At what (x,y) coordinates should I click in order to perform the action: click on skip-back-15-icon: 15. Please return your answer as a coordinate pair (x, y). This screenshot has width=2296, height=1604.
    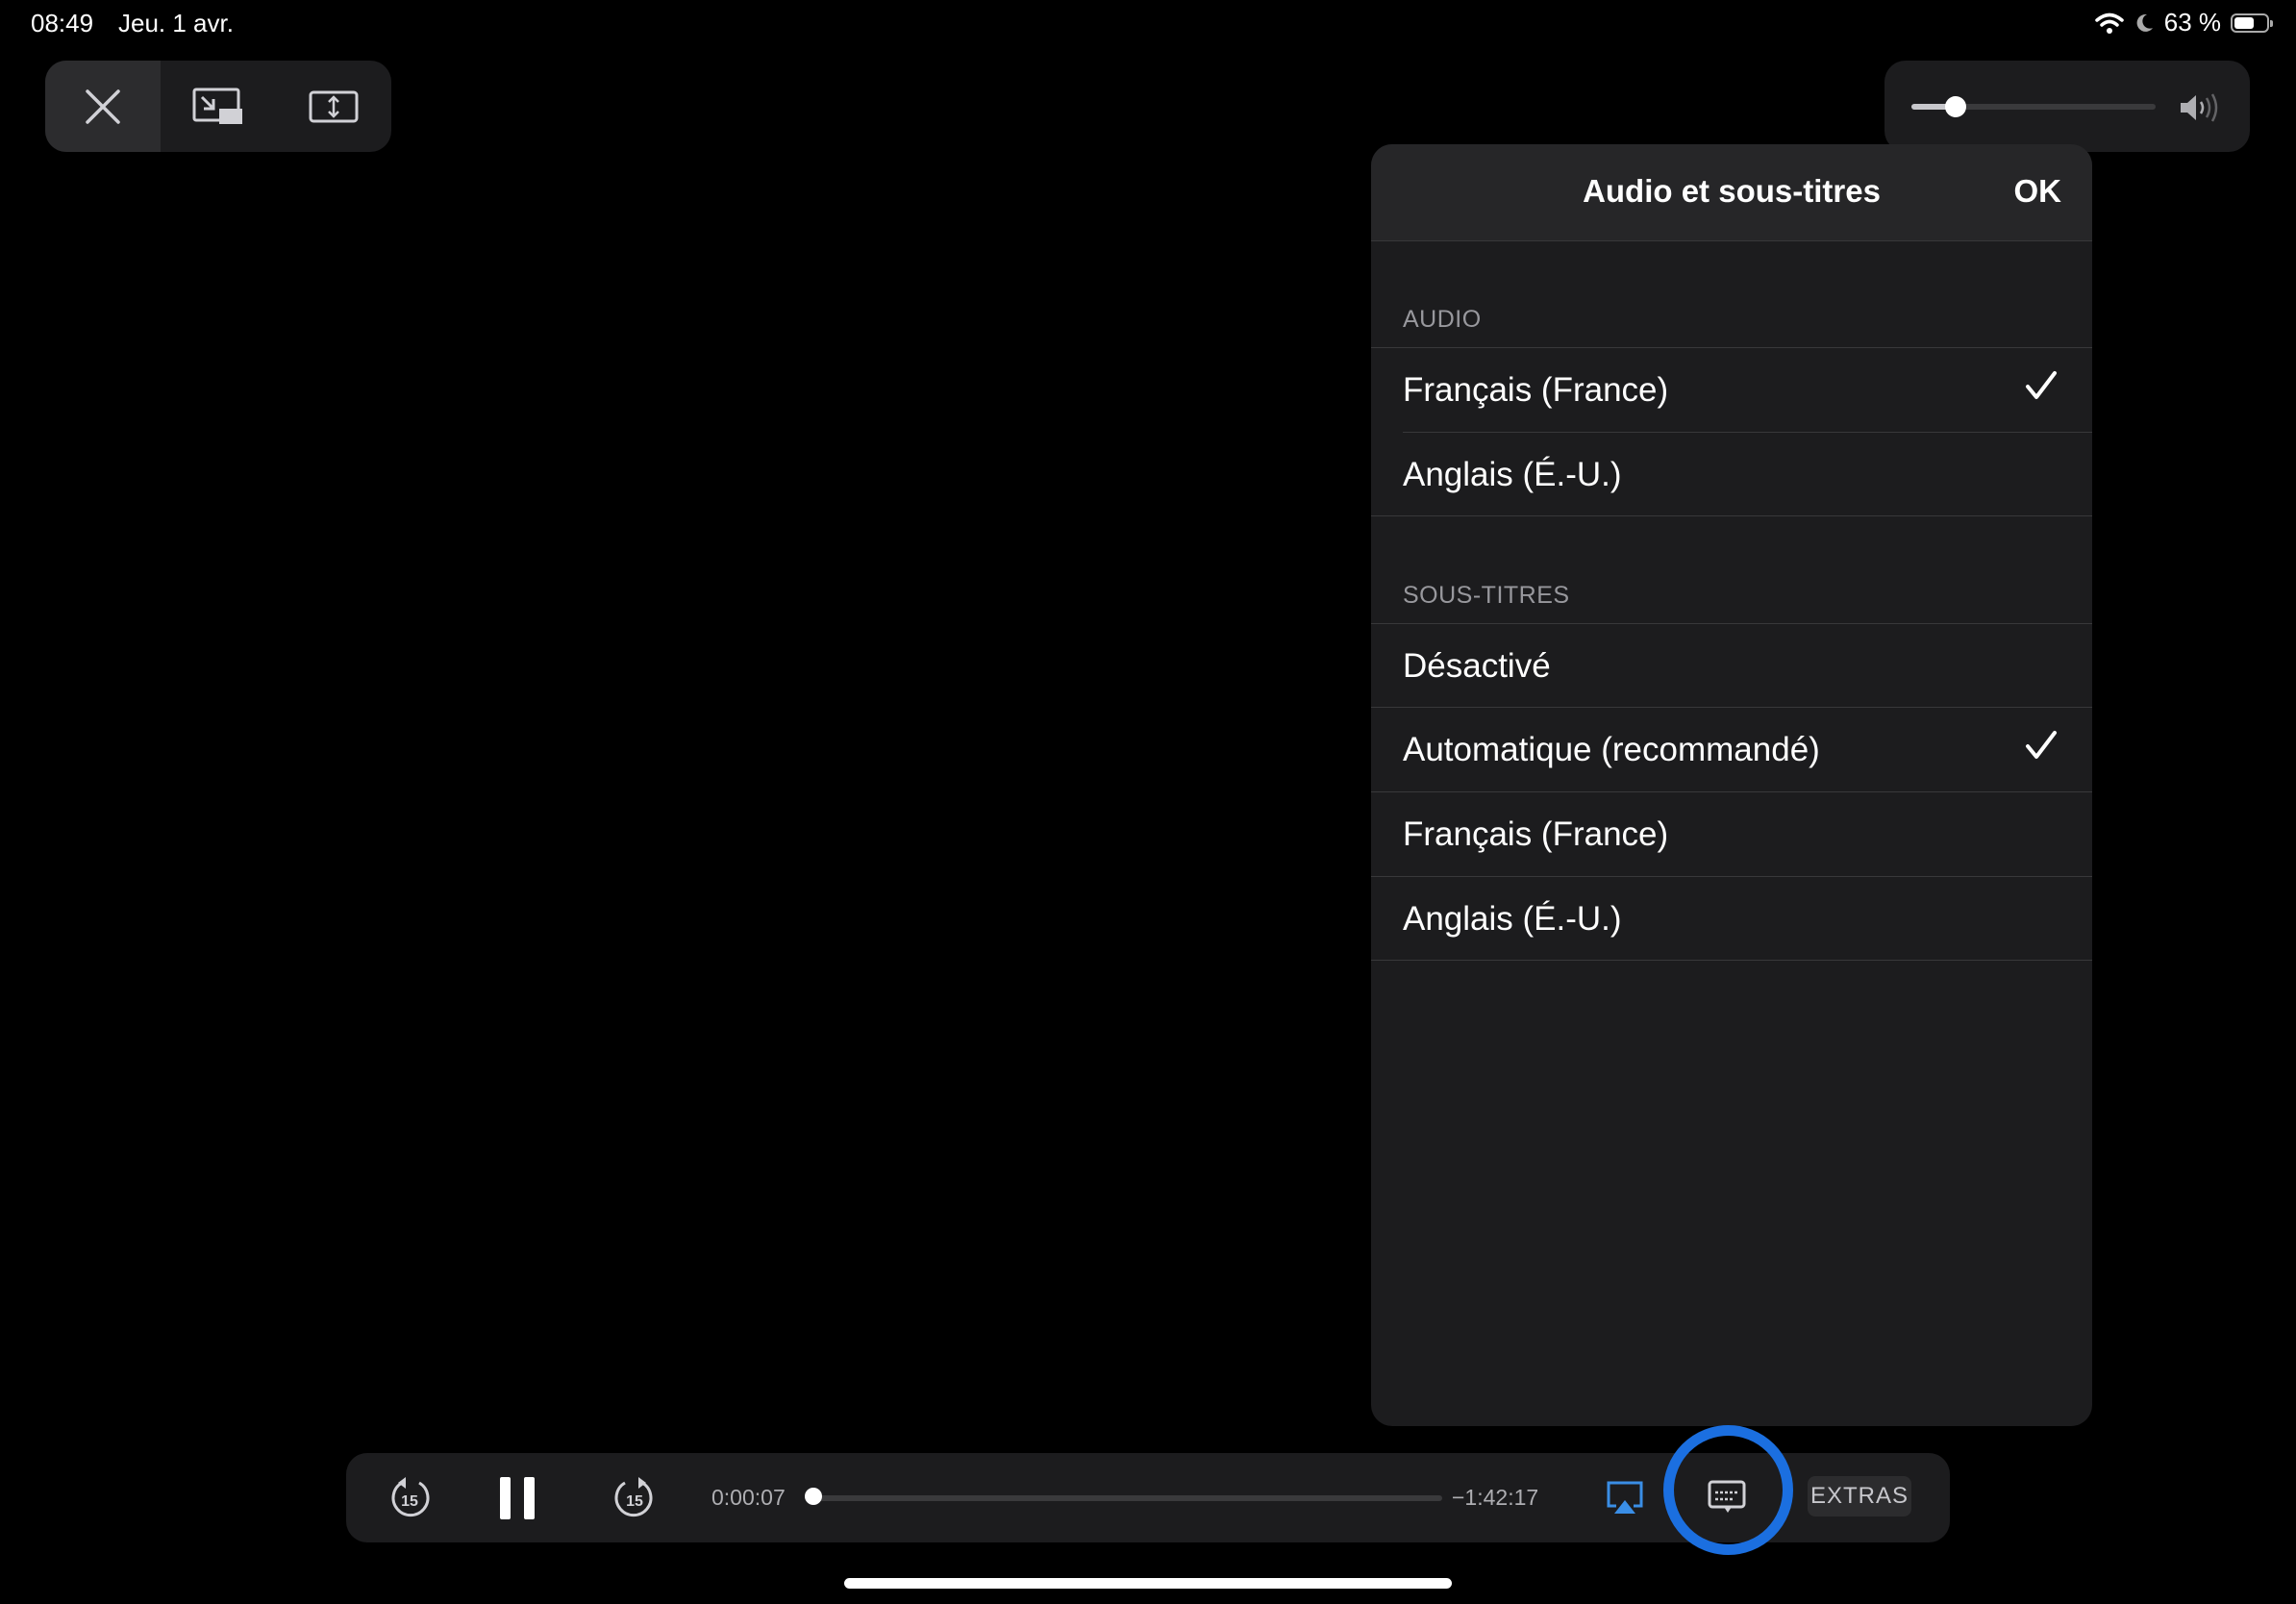
    Looking at the image, I should click on (410, 1497).